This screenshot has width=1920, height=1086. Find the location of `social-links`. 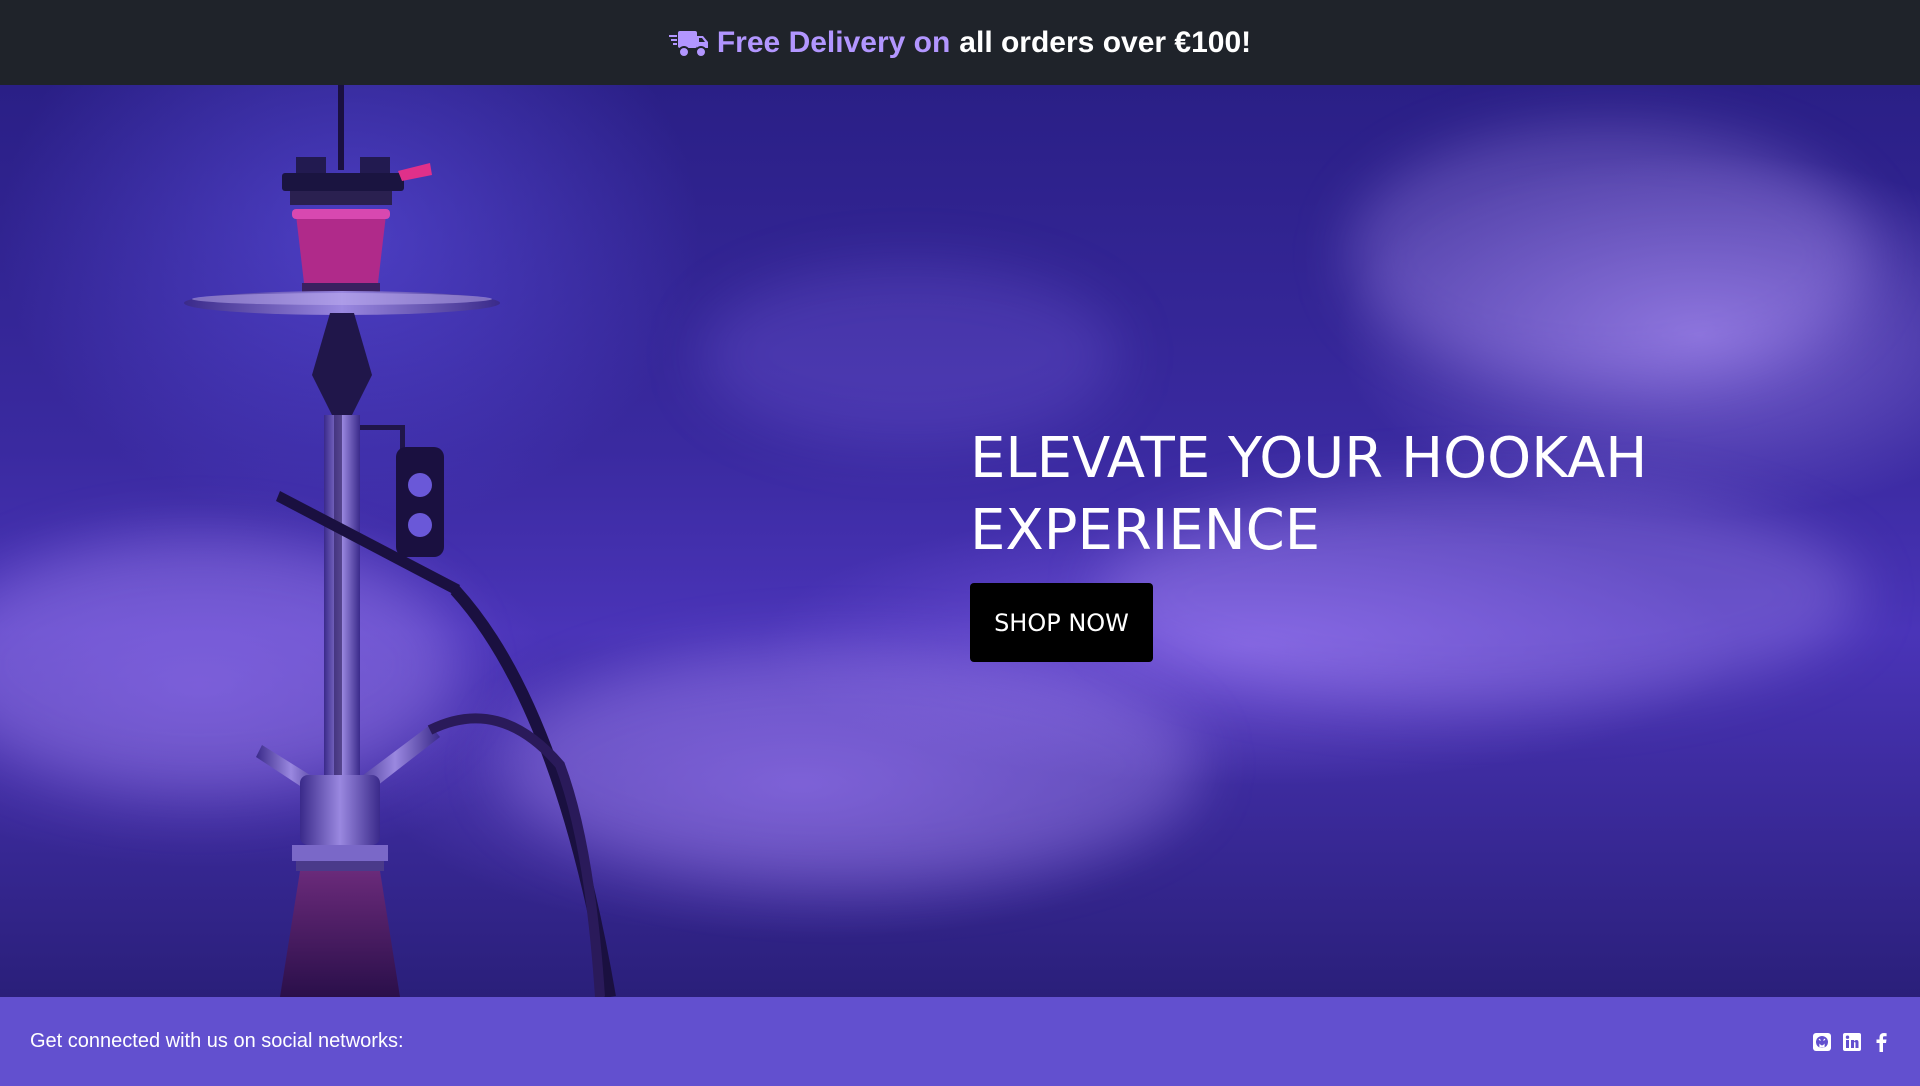

social-links is located at coordinates (1852, 1042).